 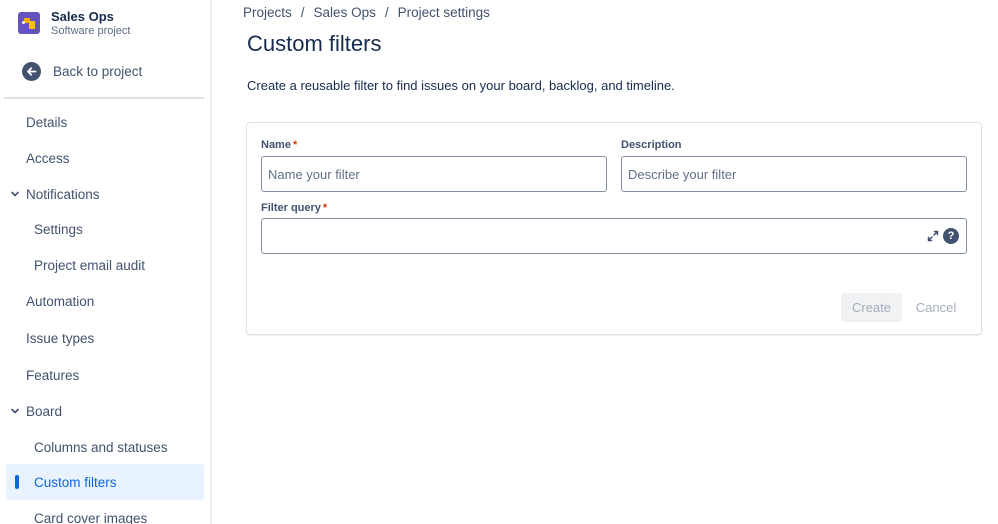 I want to click on back-to-project-label: Back to project, so click(x=98, y=71).